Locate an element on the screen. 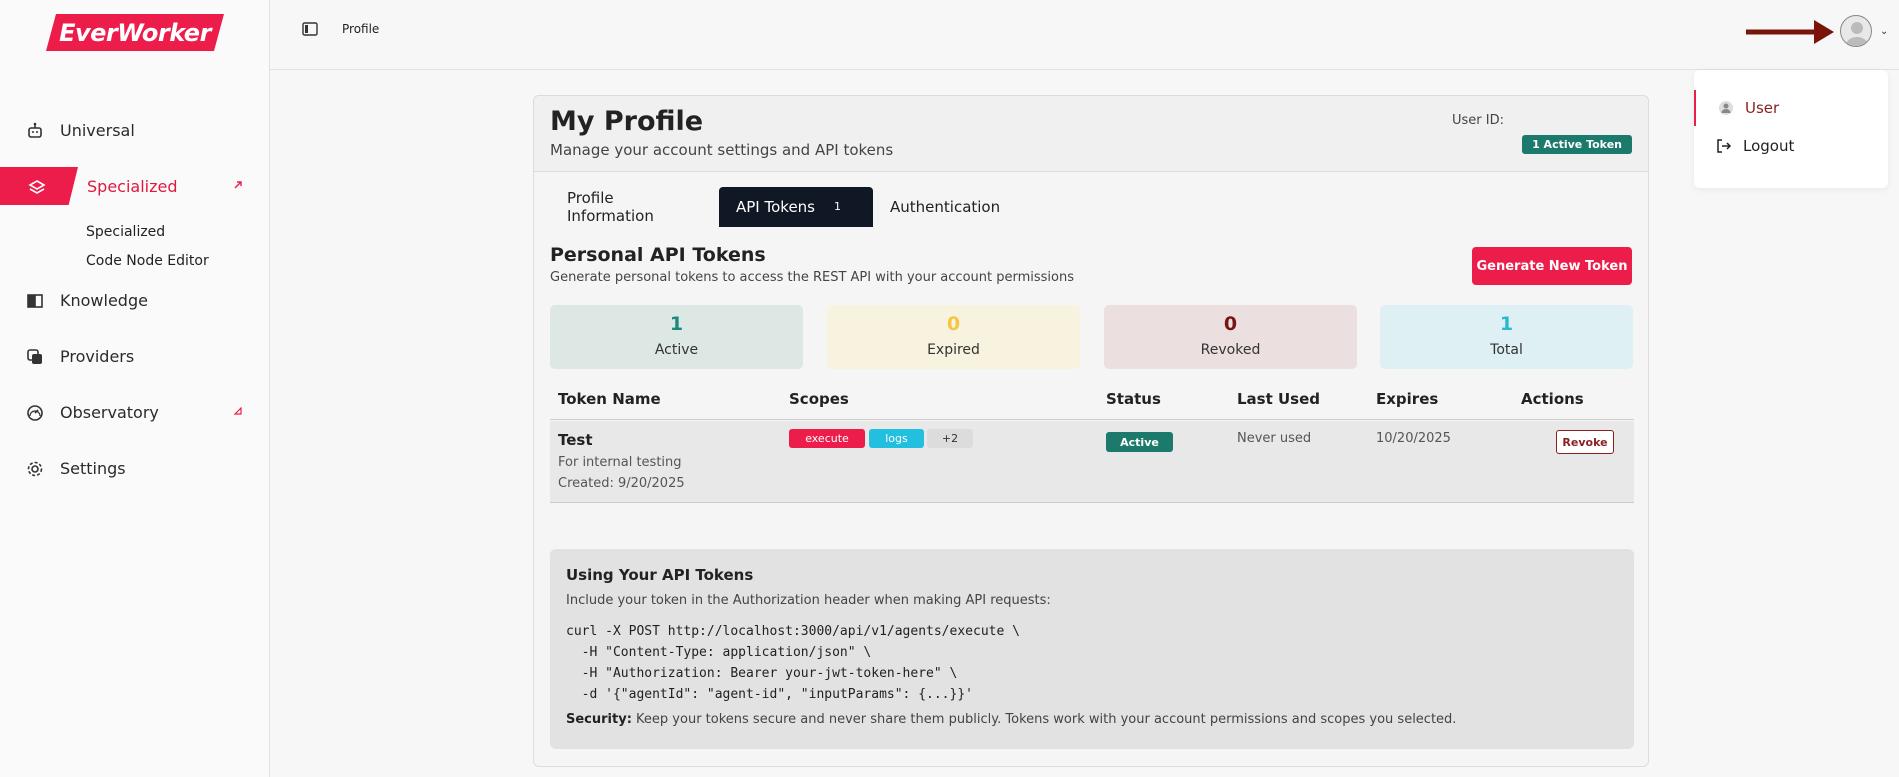 This screenshot has height=777, width=1899. gauge-icon is located at coordinates (35, 413).